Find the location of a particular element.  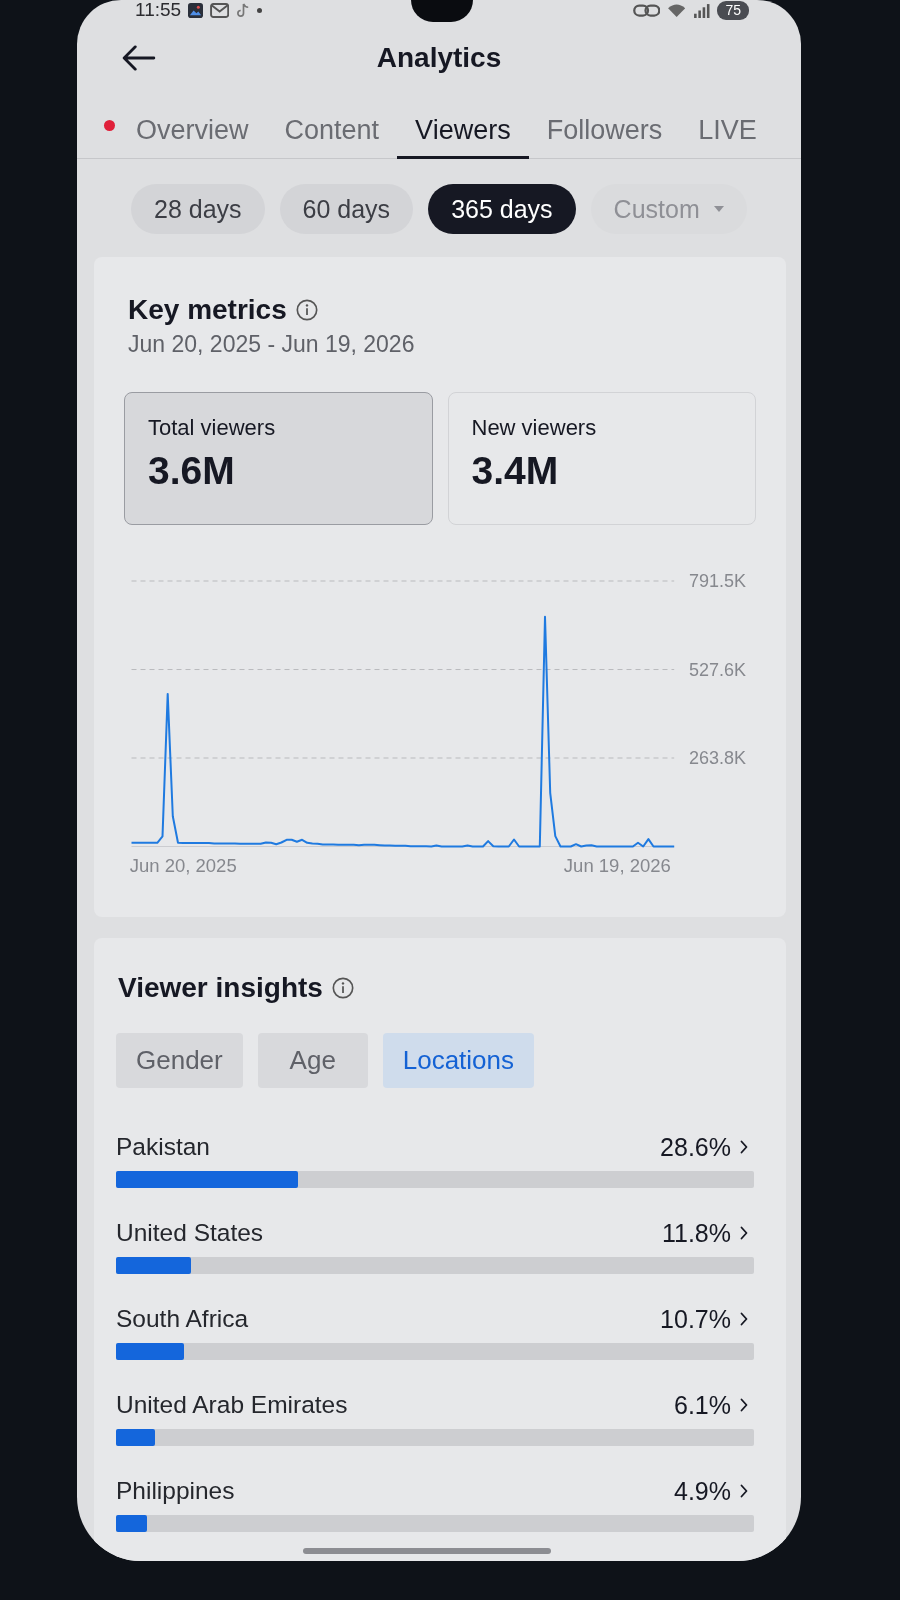

back-arrow-icon is located at coordinates (139, 57).